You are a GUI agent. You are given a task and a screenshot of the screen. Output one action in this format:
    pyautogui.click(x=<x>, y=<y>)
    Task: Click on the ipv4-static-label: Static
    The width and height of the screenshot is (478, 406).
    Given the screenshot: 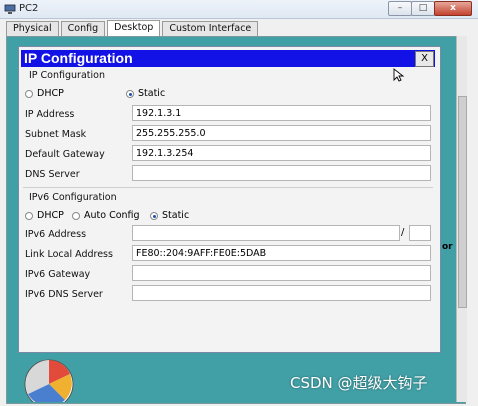 What is the action you would take?
    pyautogui.click(x=152, y=93)
    